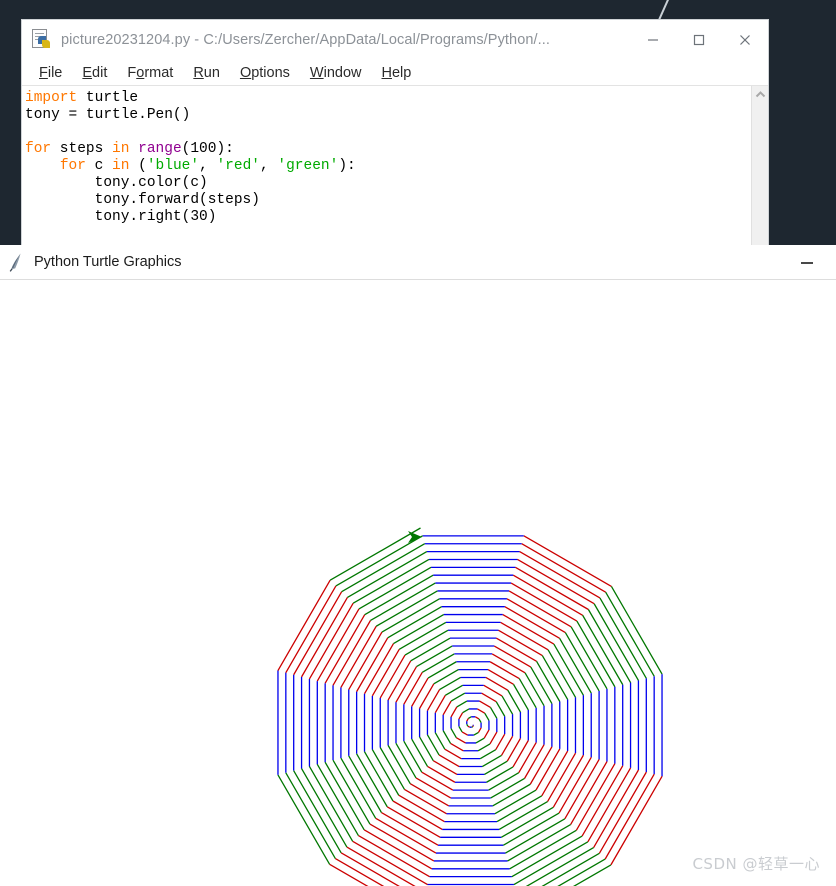 The width and height of the screenshot is (836, 886). What do you see at coordinates (108, 262) in the screenshot?
I see `turtle-window-title: Python Turtle Graphics` at bounding box center [108, 262].